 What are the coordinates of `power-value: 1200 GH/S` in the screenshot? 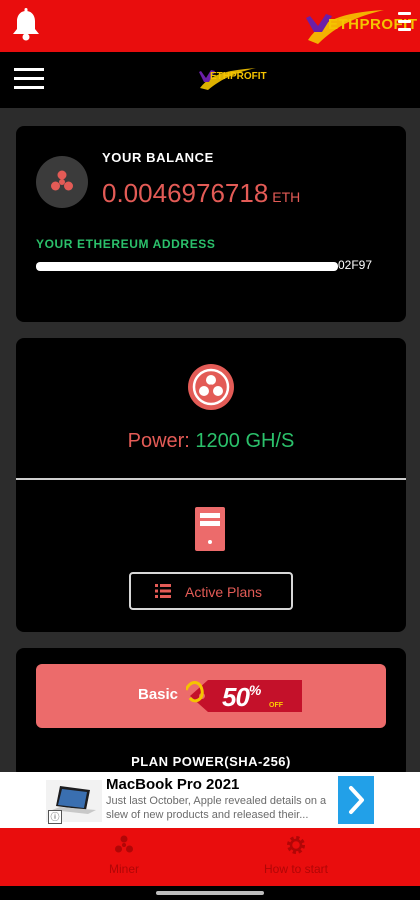 It's located at (245, 441).